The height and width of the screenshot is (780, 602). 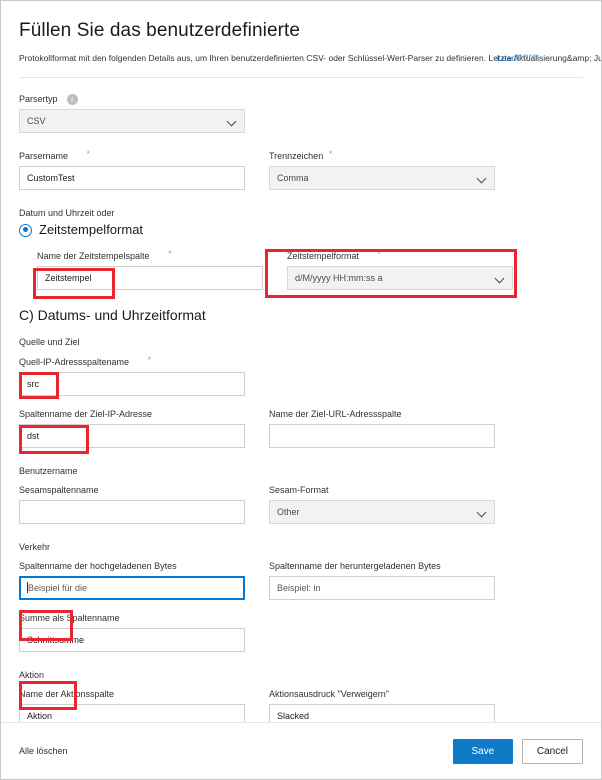 I want to click on row-sesame: Sesamspaltenname Sesam-Format Other, so click(x=301, y=503).